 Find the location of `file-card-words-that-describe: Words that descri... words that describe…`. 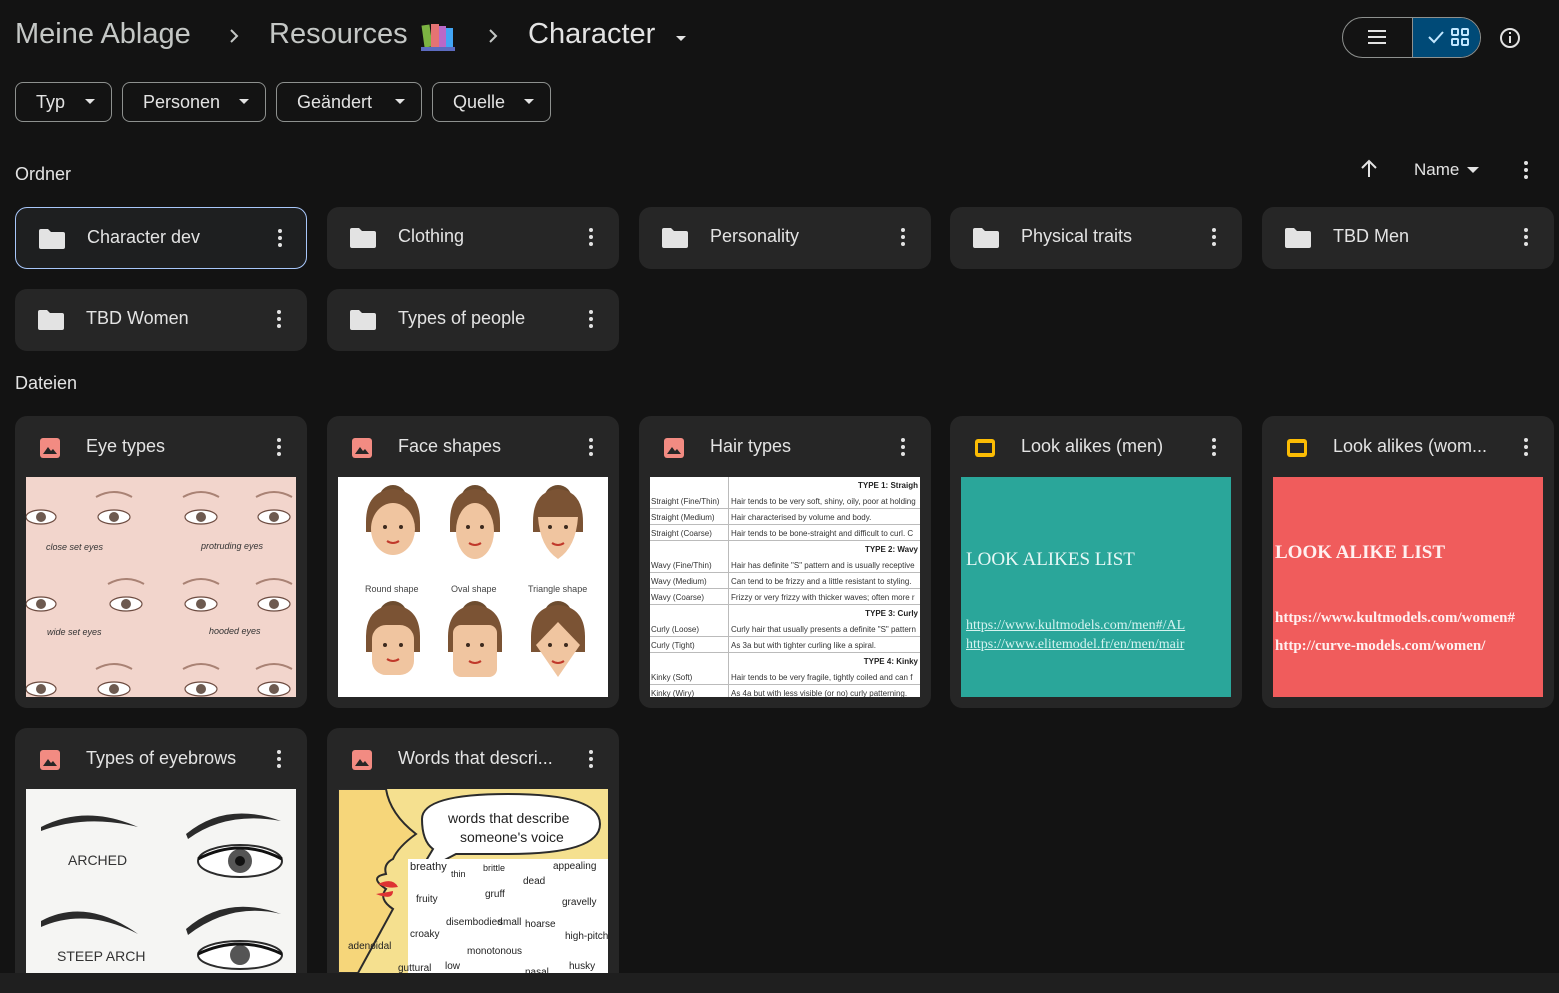

file-card-words-that-describe: Words that descri... words that describe… is located at coordinates (473, 860).